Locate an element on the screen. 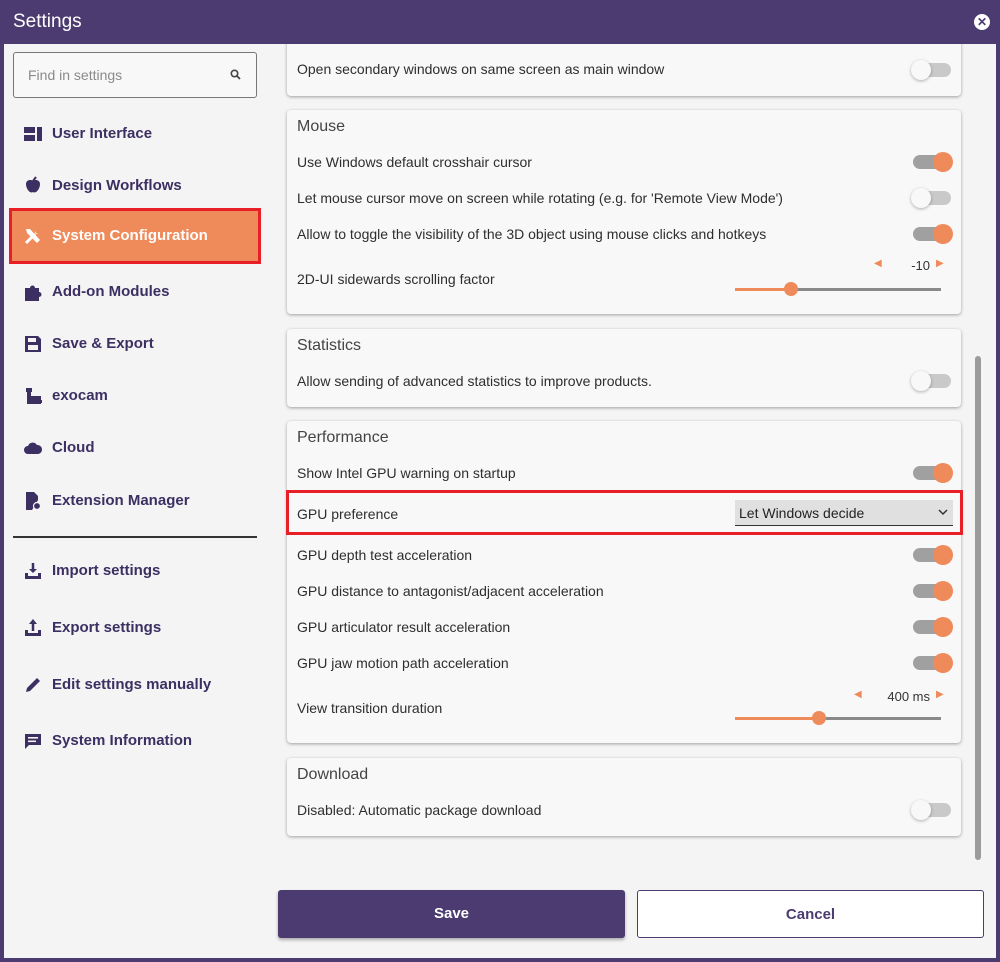 This screenshot has width=1000, height=962. transition-duration-stepper: ◀ 400 ms ▶ is located at coordinates (900, 697).